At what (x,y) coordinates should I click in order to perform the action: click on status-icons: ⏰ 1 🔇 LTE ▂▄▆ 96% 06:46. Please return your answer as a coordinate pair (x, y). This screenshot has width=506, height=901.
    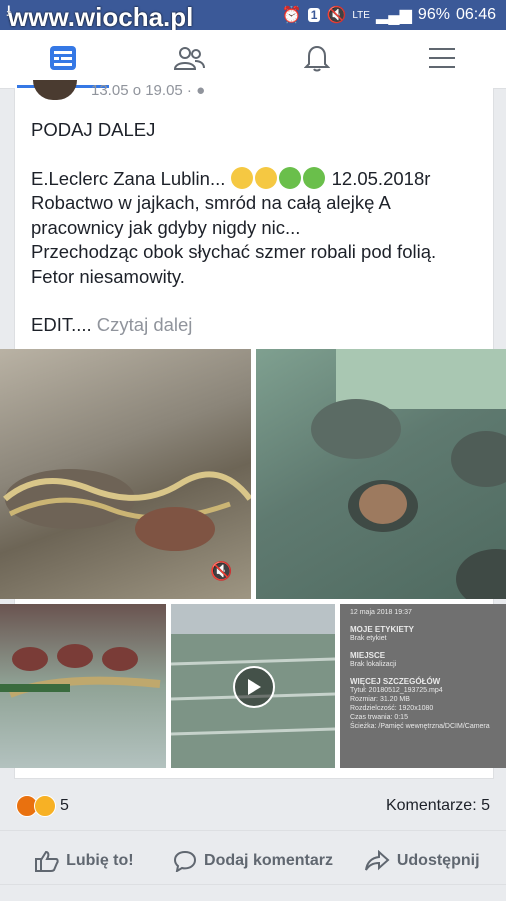
    Looking at the image, I should click on (389, 15).